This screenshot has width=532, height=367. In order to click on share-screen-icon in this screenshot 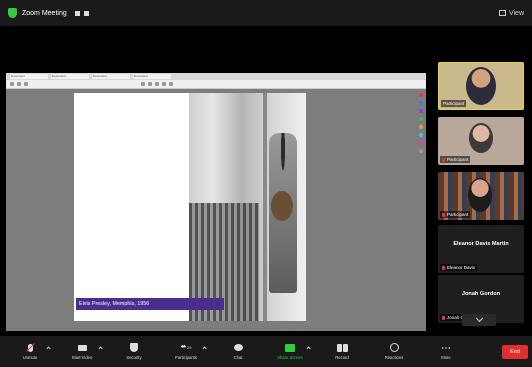, I will do `click(290, 347)`.